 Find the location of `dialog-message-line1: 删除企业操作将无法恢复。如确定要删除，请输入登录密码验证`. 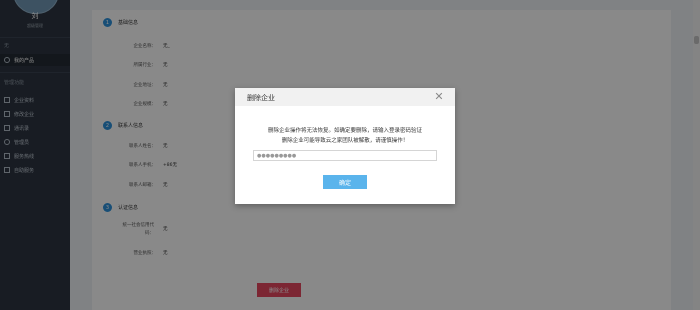

dialog-message-line1: 删除企业操作将无法恢复。如确定要删除，请输入登录密码验证 is located at coordinates (344, 131).